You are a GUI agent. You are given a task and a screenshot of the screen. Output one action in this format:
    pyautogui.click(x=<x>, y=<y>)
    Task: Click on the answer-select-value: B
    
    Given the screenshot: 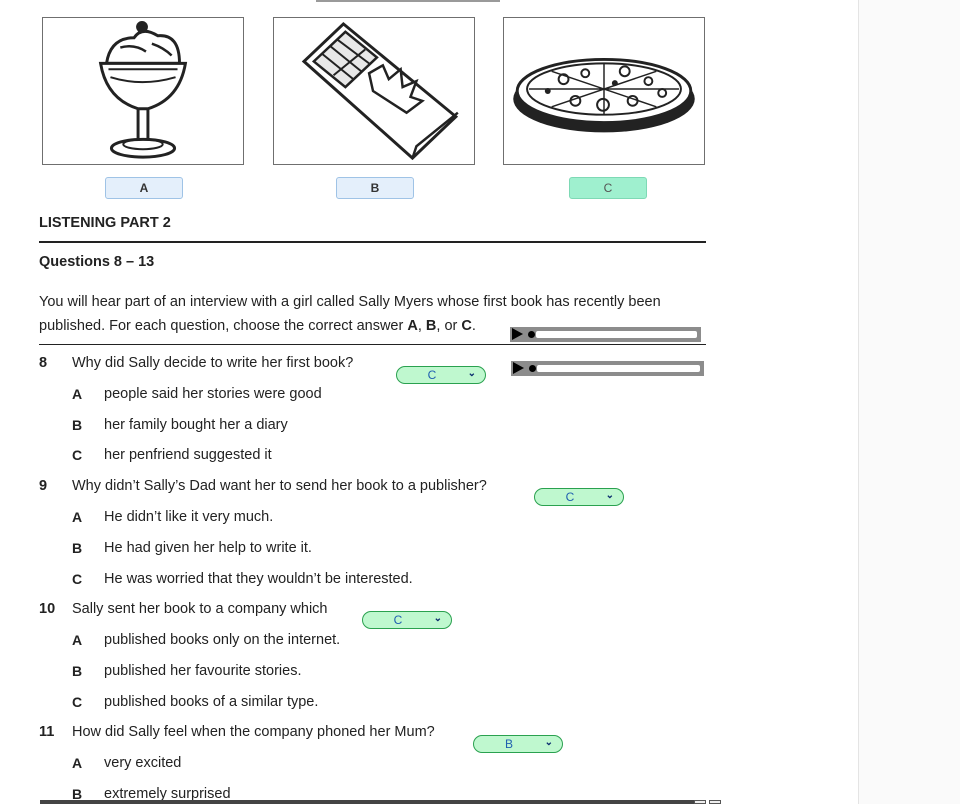 What is the action you would take?
    pyautogui.click(x=508, y=744)
    